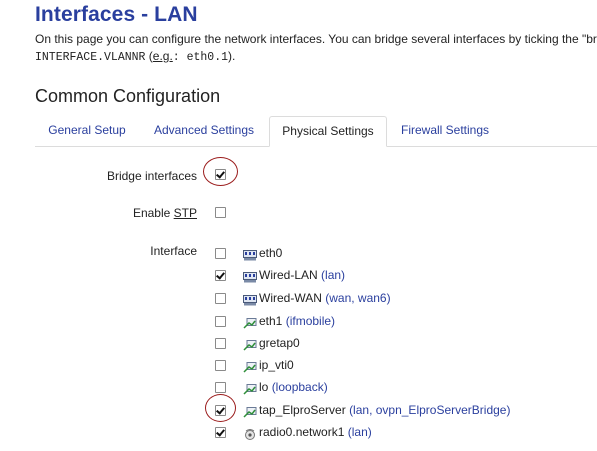 The width and height of the screenshot is (597, 451). Describe the element at coordinates (264, 387) in the screenshot. I see `interface-name: lo` at that location.